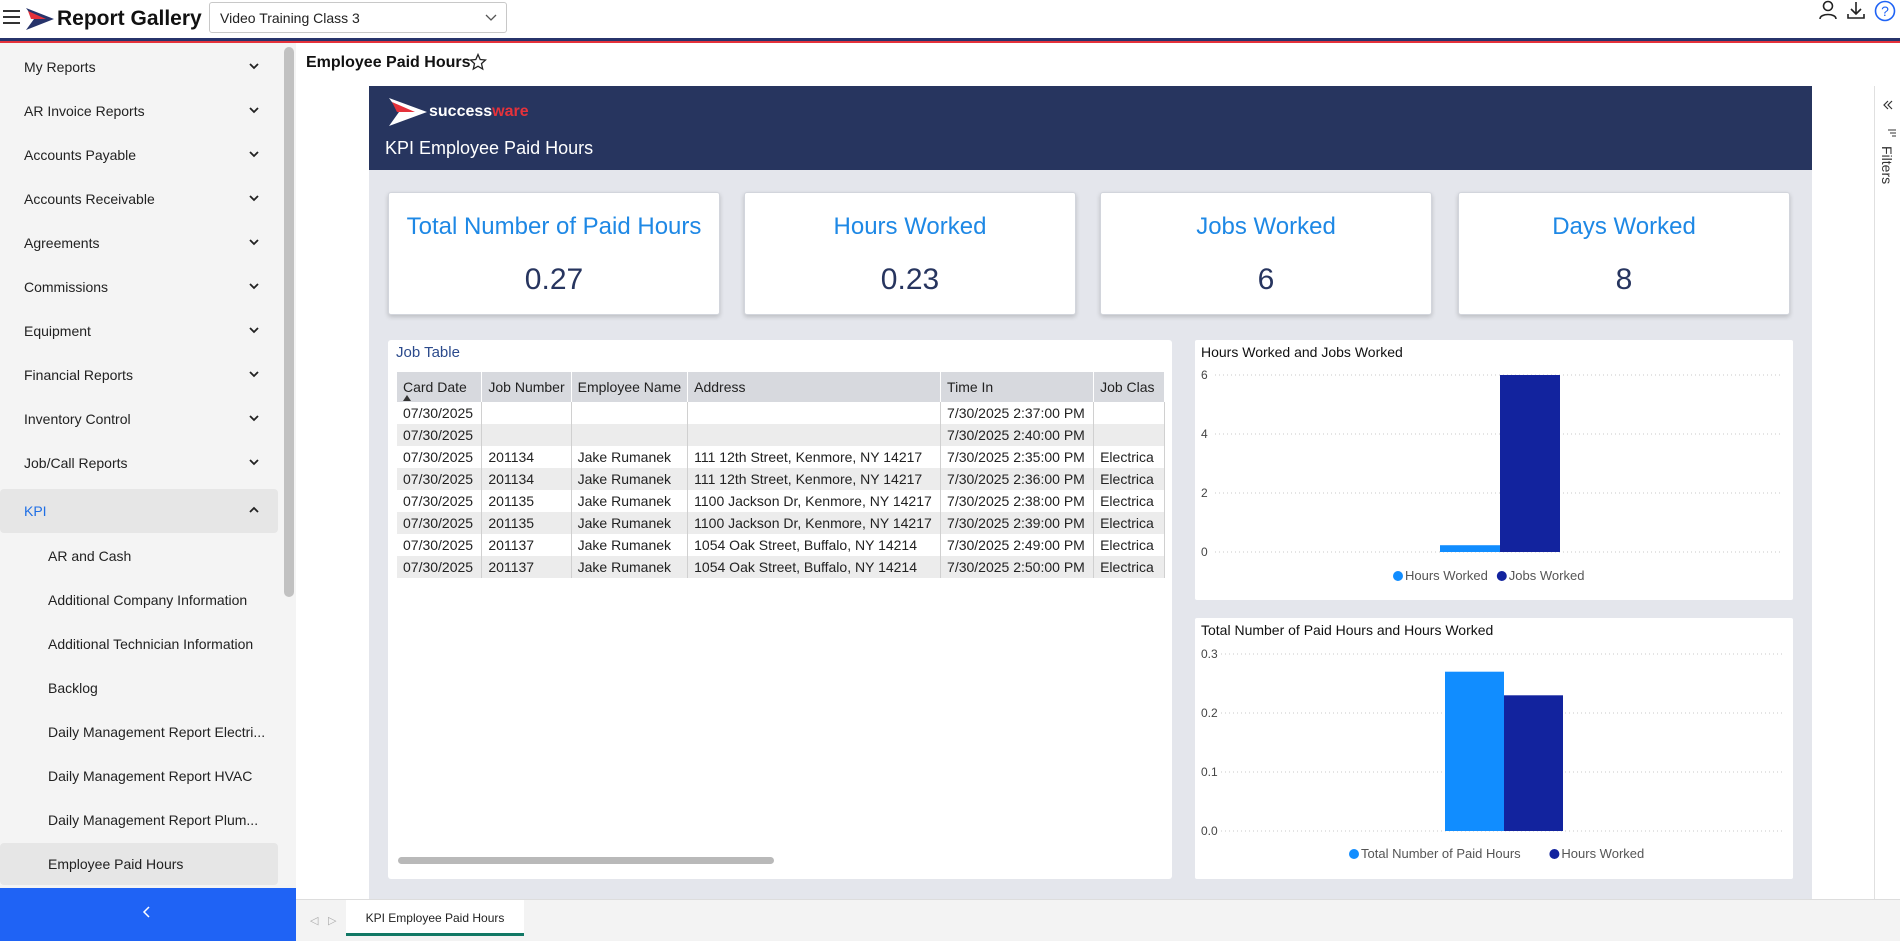 The width and height of the screenshot is (1900, 941). I want to click on user-icon, so click(1828, 10).